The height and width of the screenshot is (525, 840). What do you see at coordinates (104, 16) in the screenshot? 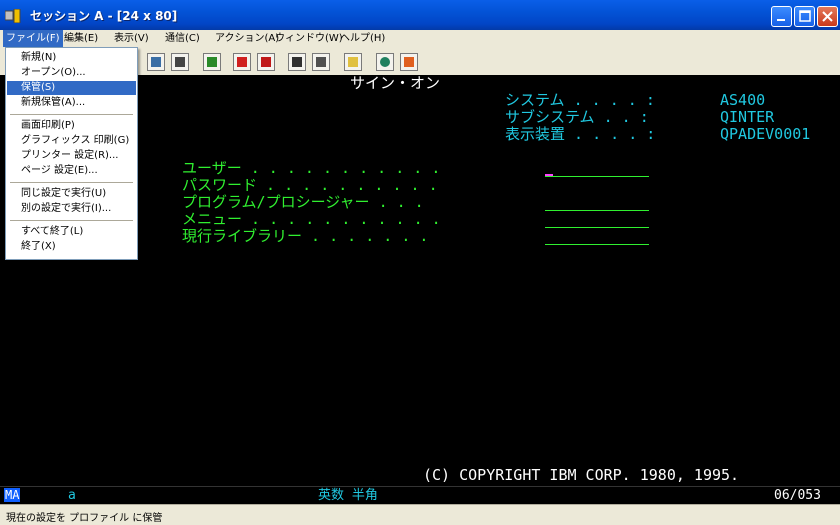
I see `window-title: セッション A - [24 x 80]` at bounding box center [104, 16].